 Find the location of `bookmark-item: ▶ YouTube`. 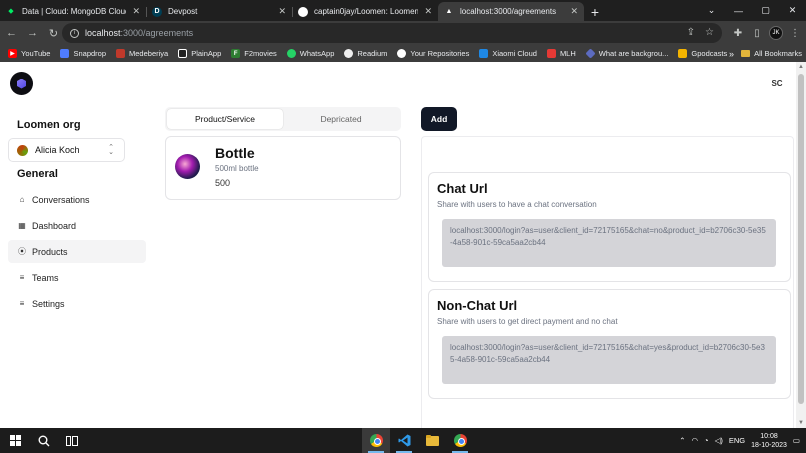

bookmark-item: ▶ YouTube is located at coordinates (29, 53).